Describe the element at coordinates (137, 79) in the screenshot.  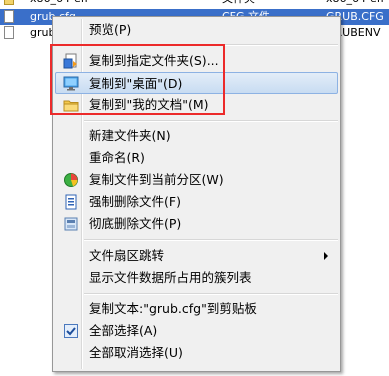
I see `highlight-box` at that location.